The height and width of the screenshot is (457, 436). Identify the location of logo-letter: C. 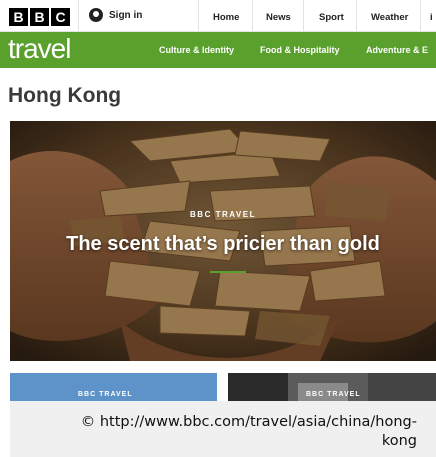
(60, 17).